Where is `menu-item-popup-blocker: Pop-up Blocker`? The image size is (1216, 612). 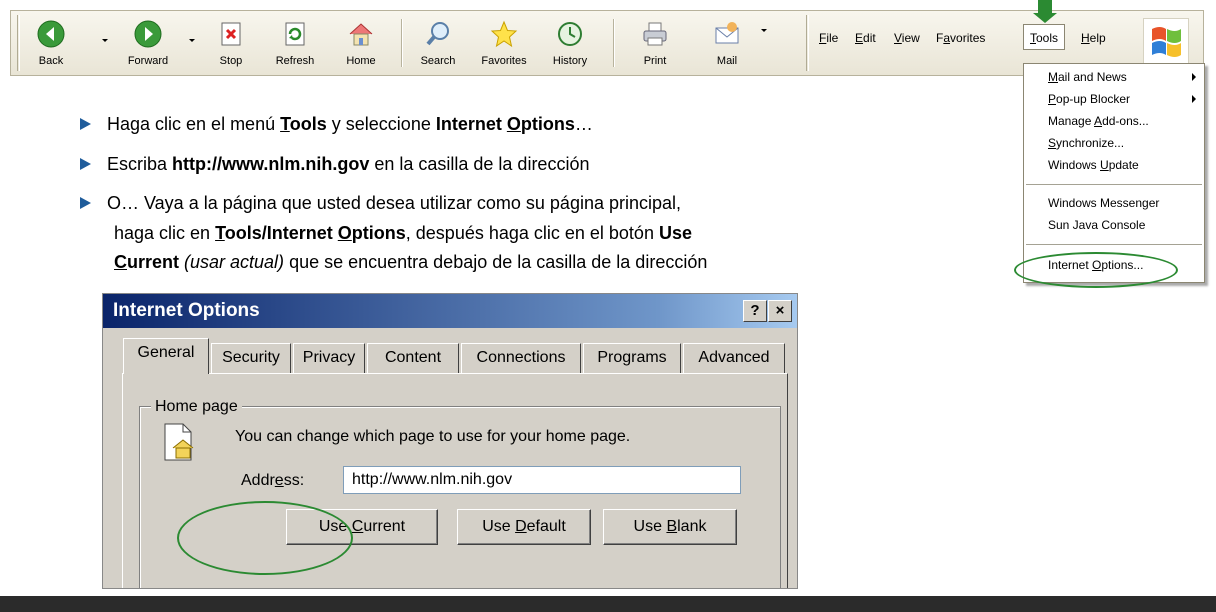 menu-item-popup-blocker: Pop-up Blocker is located at coordinates (1114, 99).